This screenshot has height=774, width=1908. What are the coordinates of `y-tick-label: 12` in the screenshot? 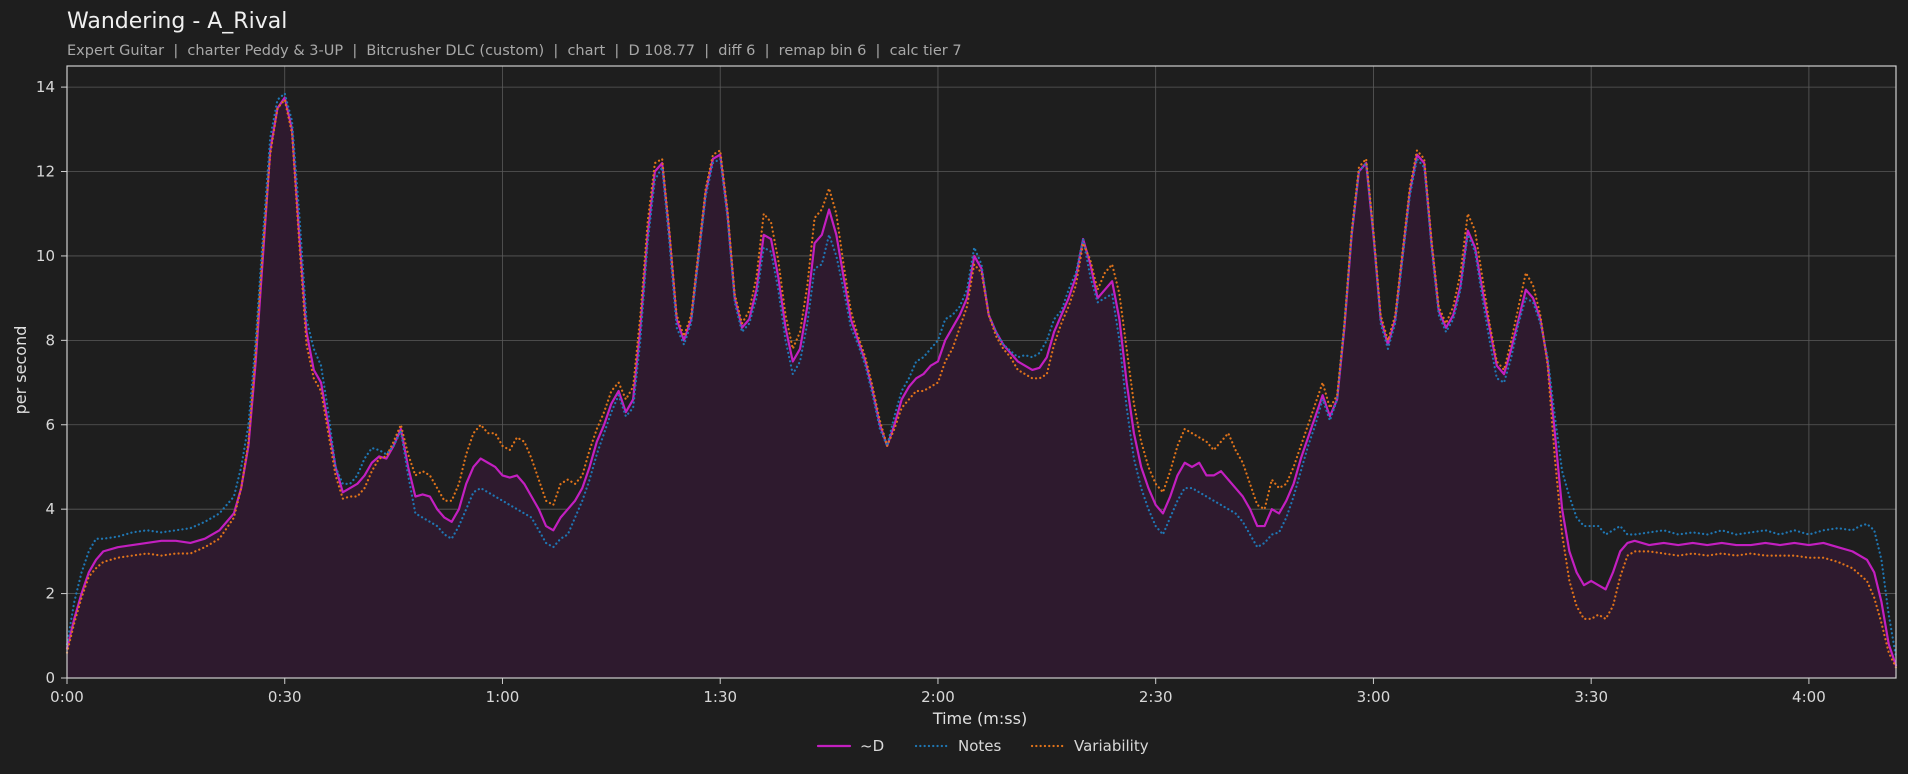 It's located at (45, 172).